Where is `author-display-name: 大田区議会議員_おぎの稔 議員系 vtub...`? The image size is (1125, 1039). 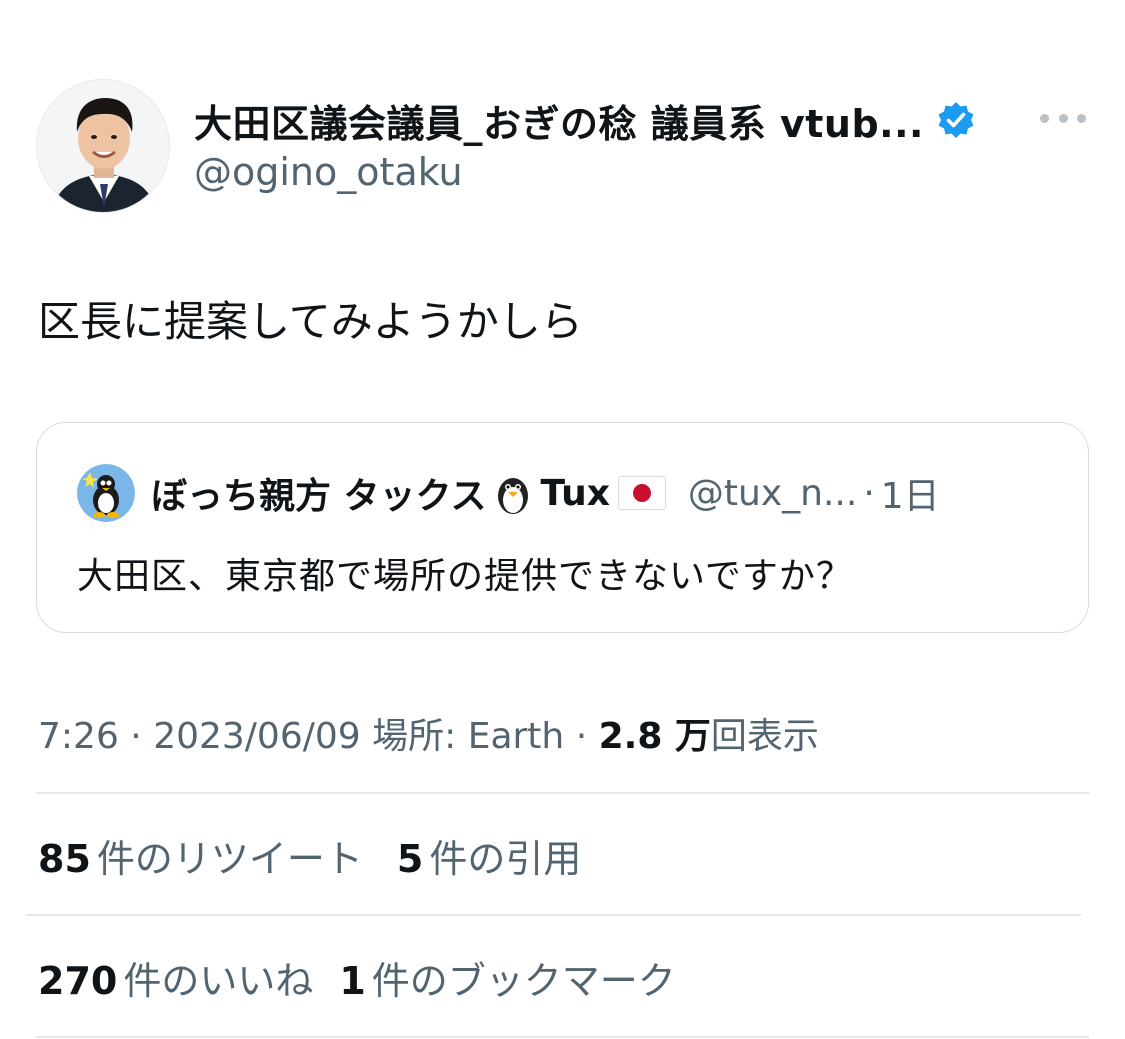 author-display-name: 大田区議会議員_おぎの稔 議員系 vtub... is located at coordinates (559, 120).